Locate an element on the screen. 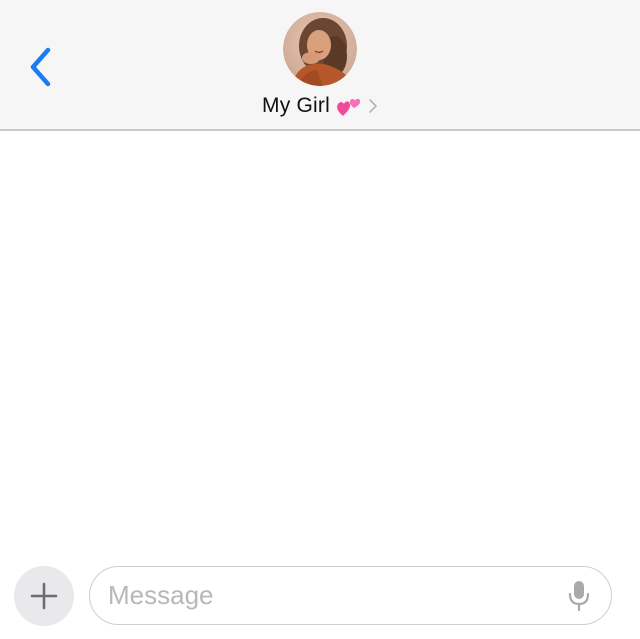  plus-icon is located at coordinates (44, 596).